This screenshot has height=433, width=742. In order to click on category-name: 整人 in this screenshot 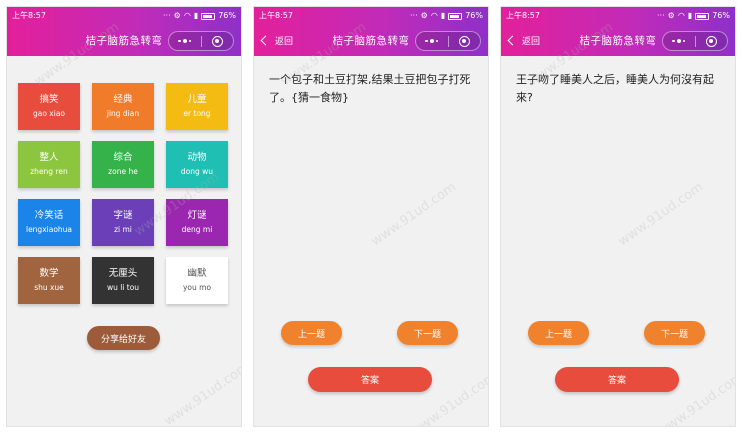, I will do `click(49, 157)`.